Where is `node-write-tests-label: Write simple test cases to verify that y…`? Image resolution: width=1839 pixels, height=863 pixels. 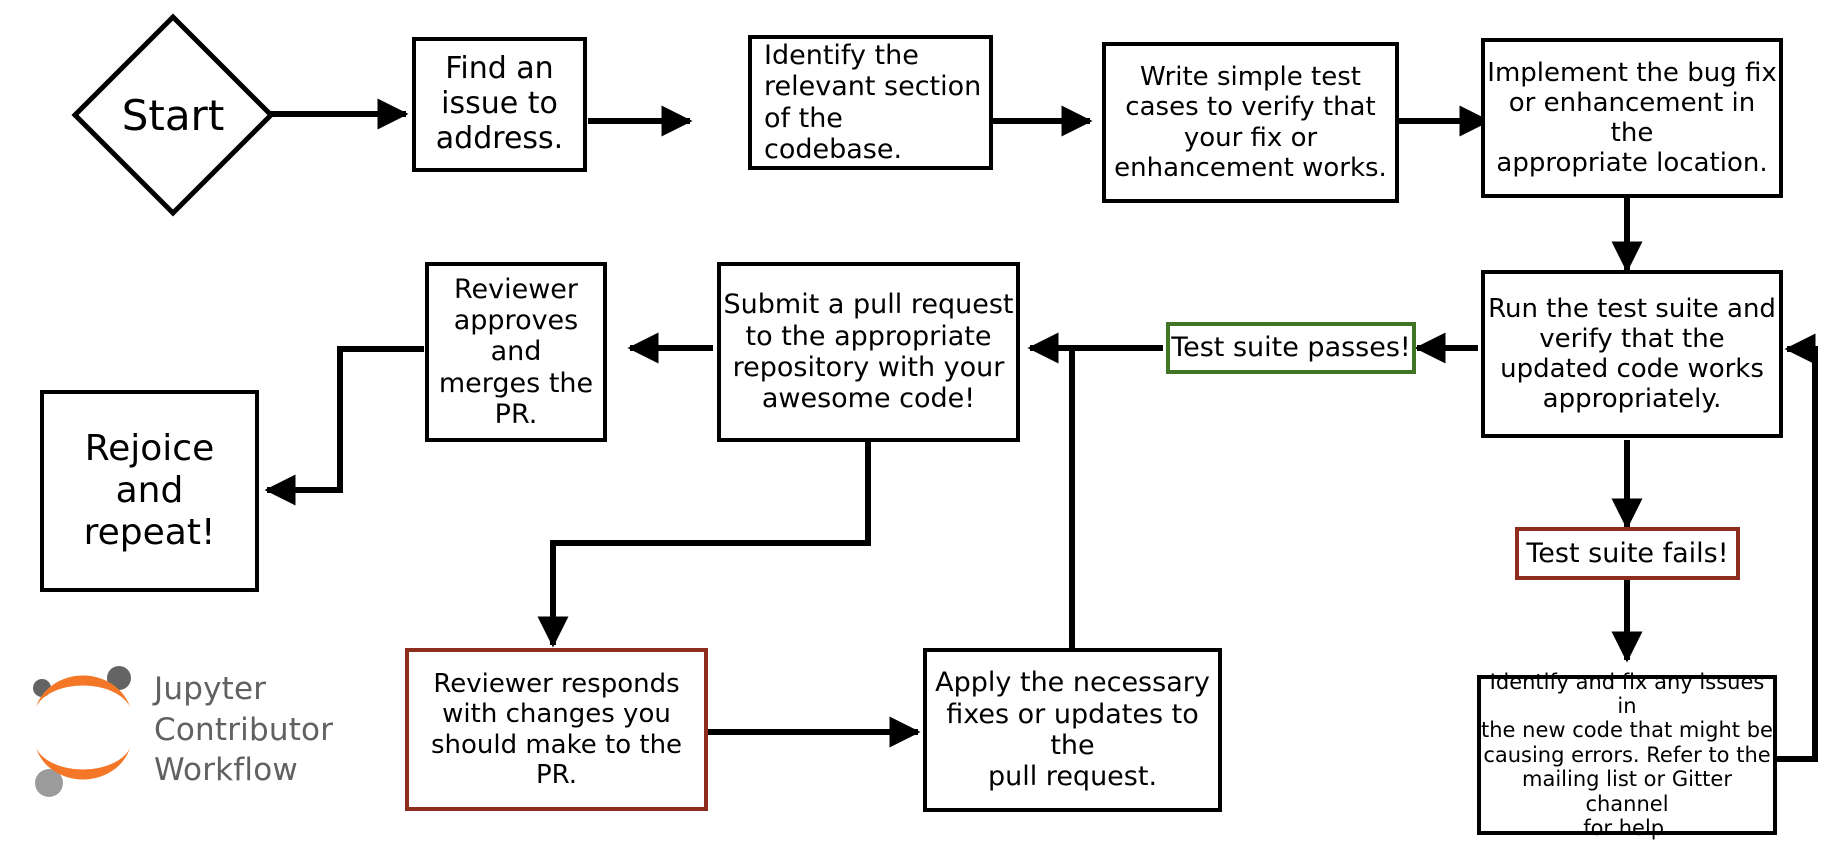
node-write-tests-label: Write simple test cases to verify that y… is located at coordinates (1250, 122).